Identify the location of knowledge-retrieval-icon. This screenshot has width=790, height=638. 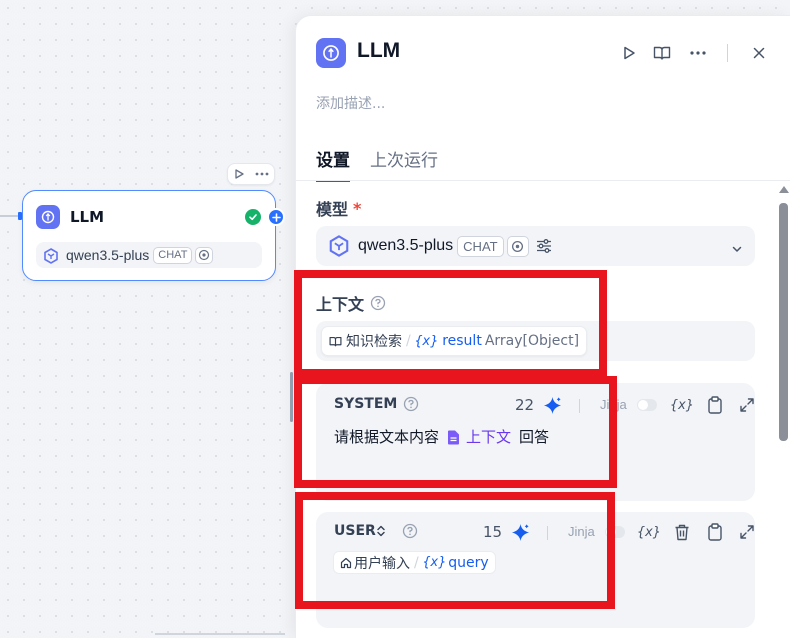
(335, 341).